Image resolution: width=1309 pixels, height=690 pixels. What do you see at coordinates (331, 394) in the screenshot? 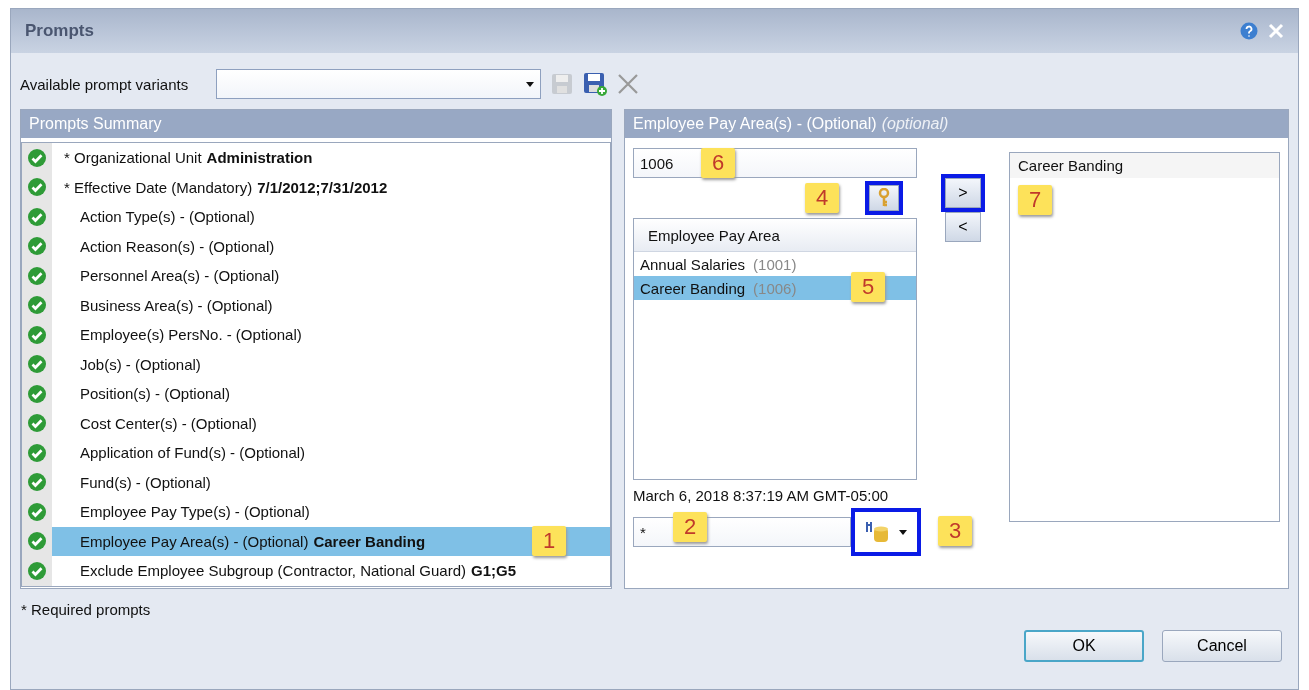
I see `prompt-row: Position(s) - (Optional)` at bounding box center [331, 394].